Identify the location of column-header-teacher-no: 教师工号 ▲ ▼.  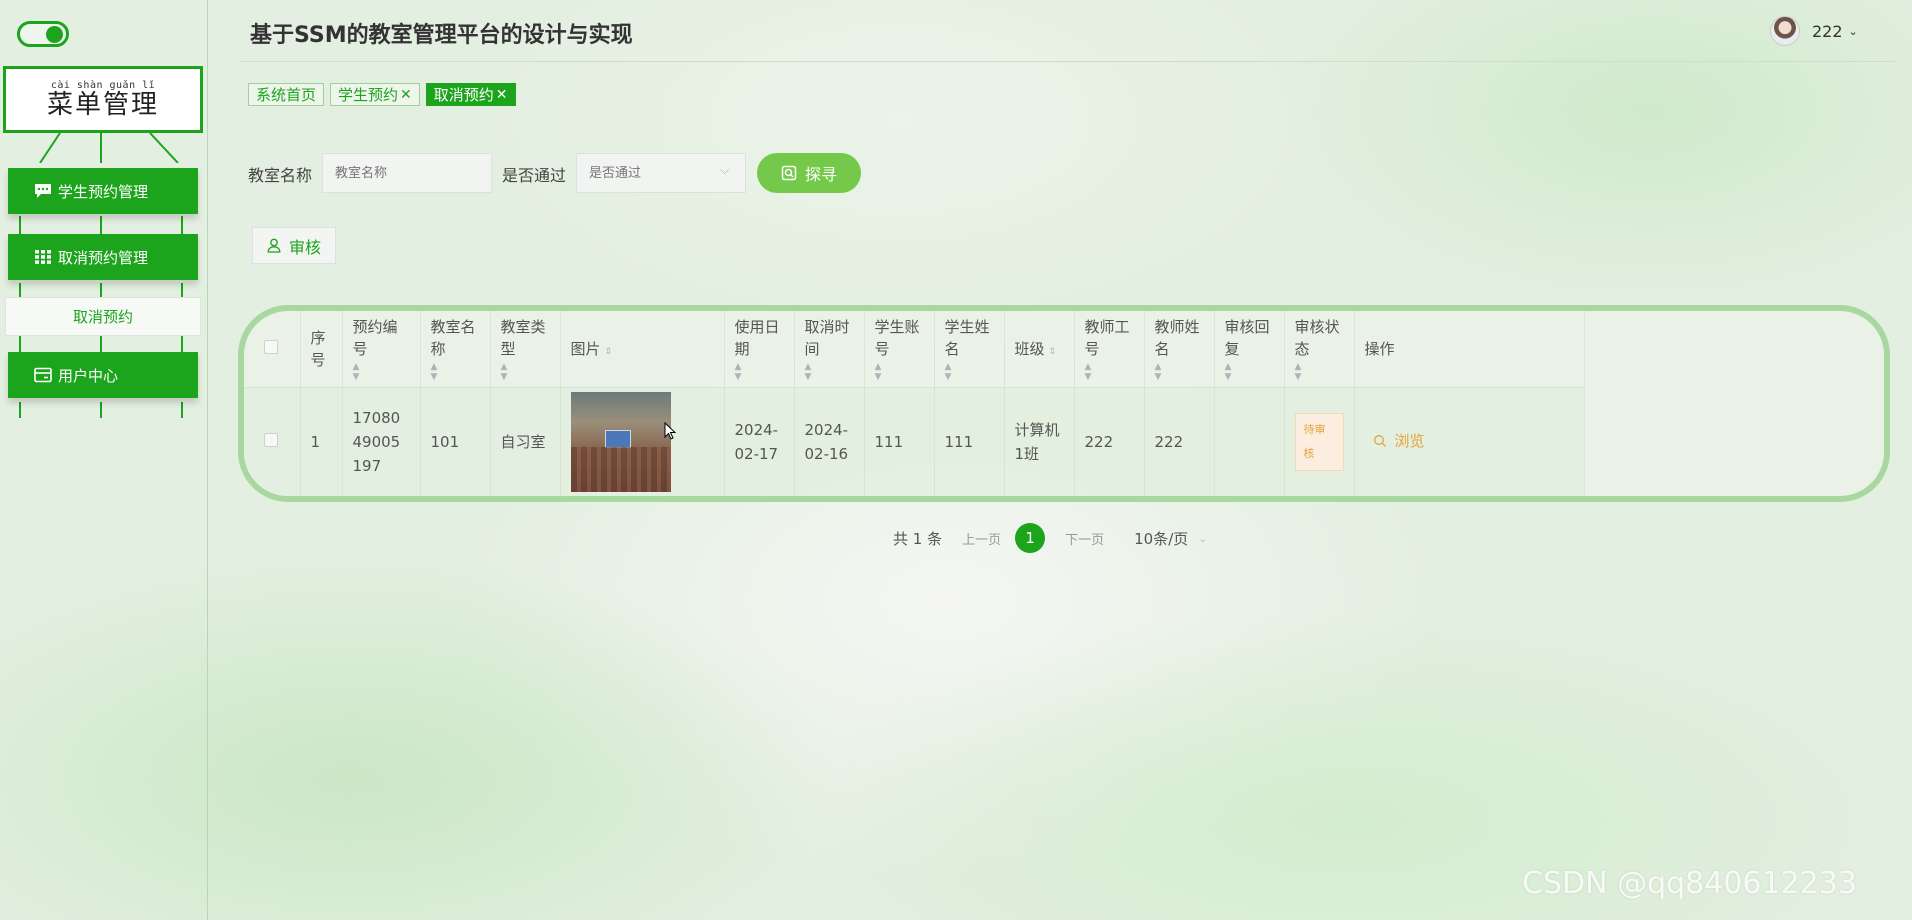
(1109, 349).